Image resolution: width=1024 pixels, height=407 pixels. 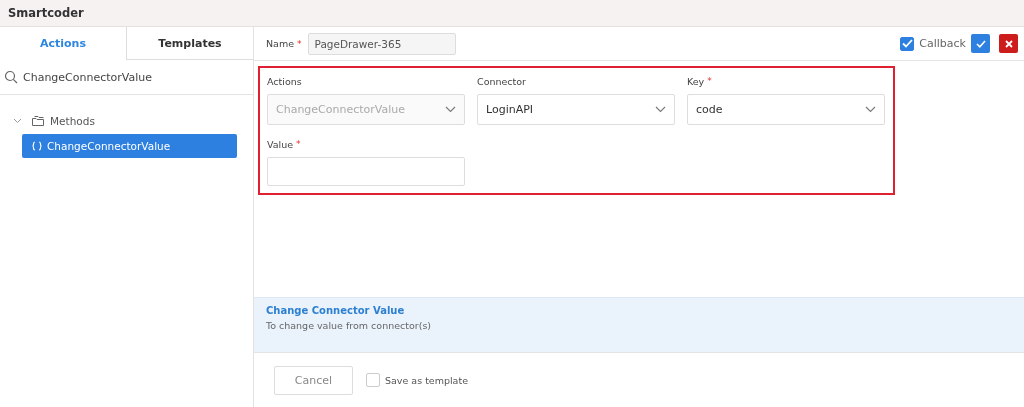 What do you see at coordinates (786, 109) in the screenshot?
I see `dropdown: code` at bounding box center [786, 109].